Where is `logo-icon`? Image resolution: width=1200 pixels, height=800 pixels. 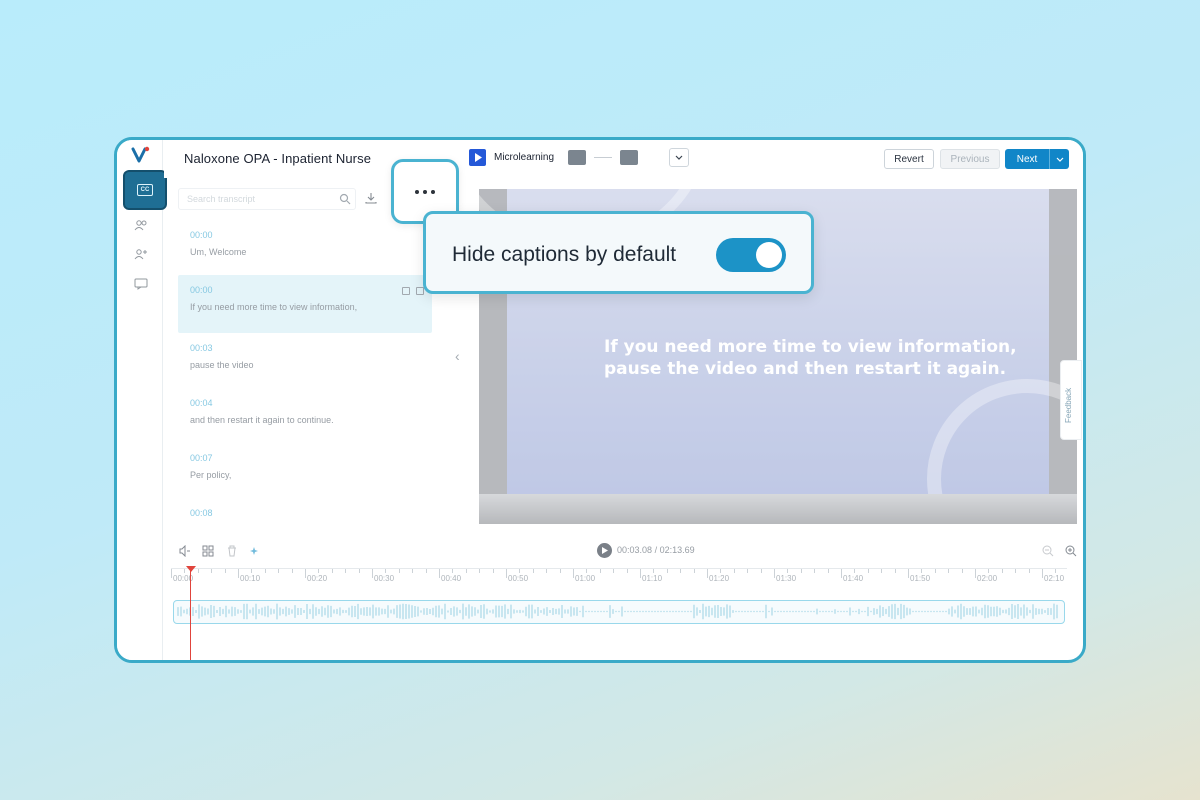 logo-icon is located at coordinates (140, 154).